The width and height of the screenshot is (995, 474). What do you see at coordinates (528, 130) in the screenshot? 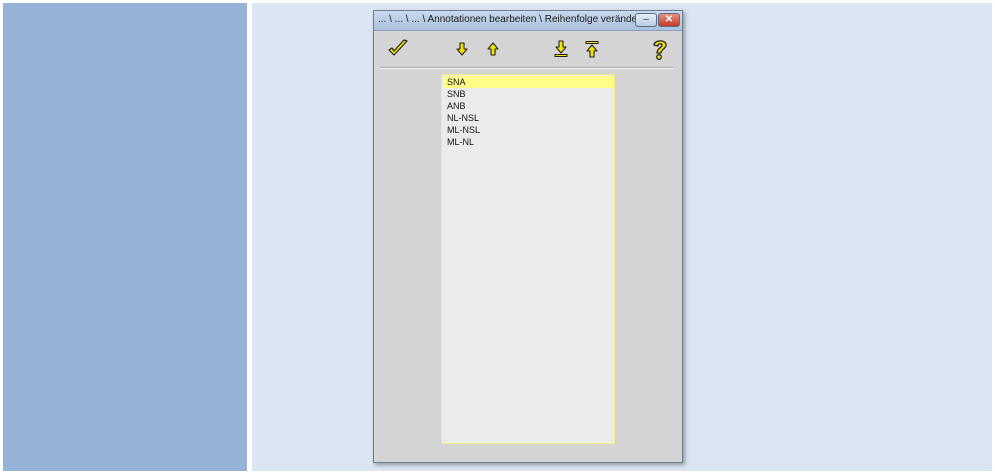
I see `list-item: ML-NSL` at bounding box center [528, 130].